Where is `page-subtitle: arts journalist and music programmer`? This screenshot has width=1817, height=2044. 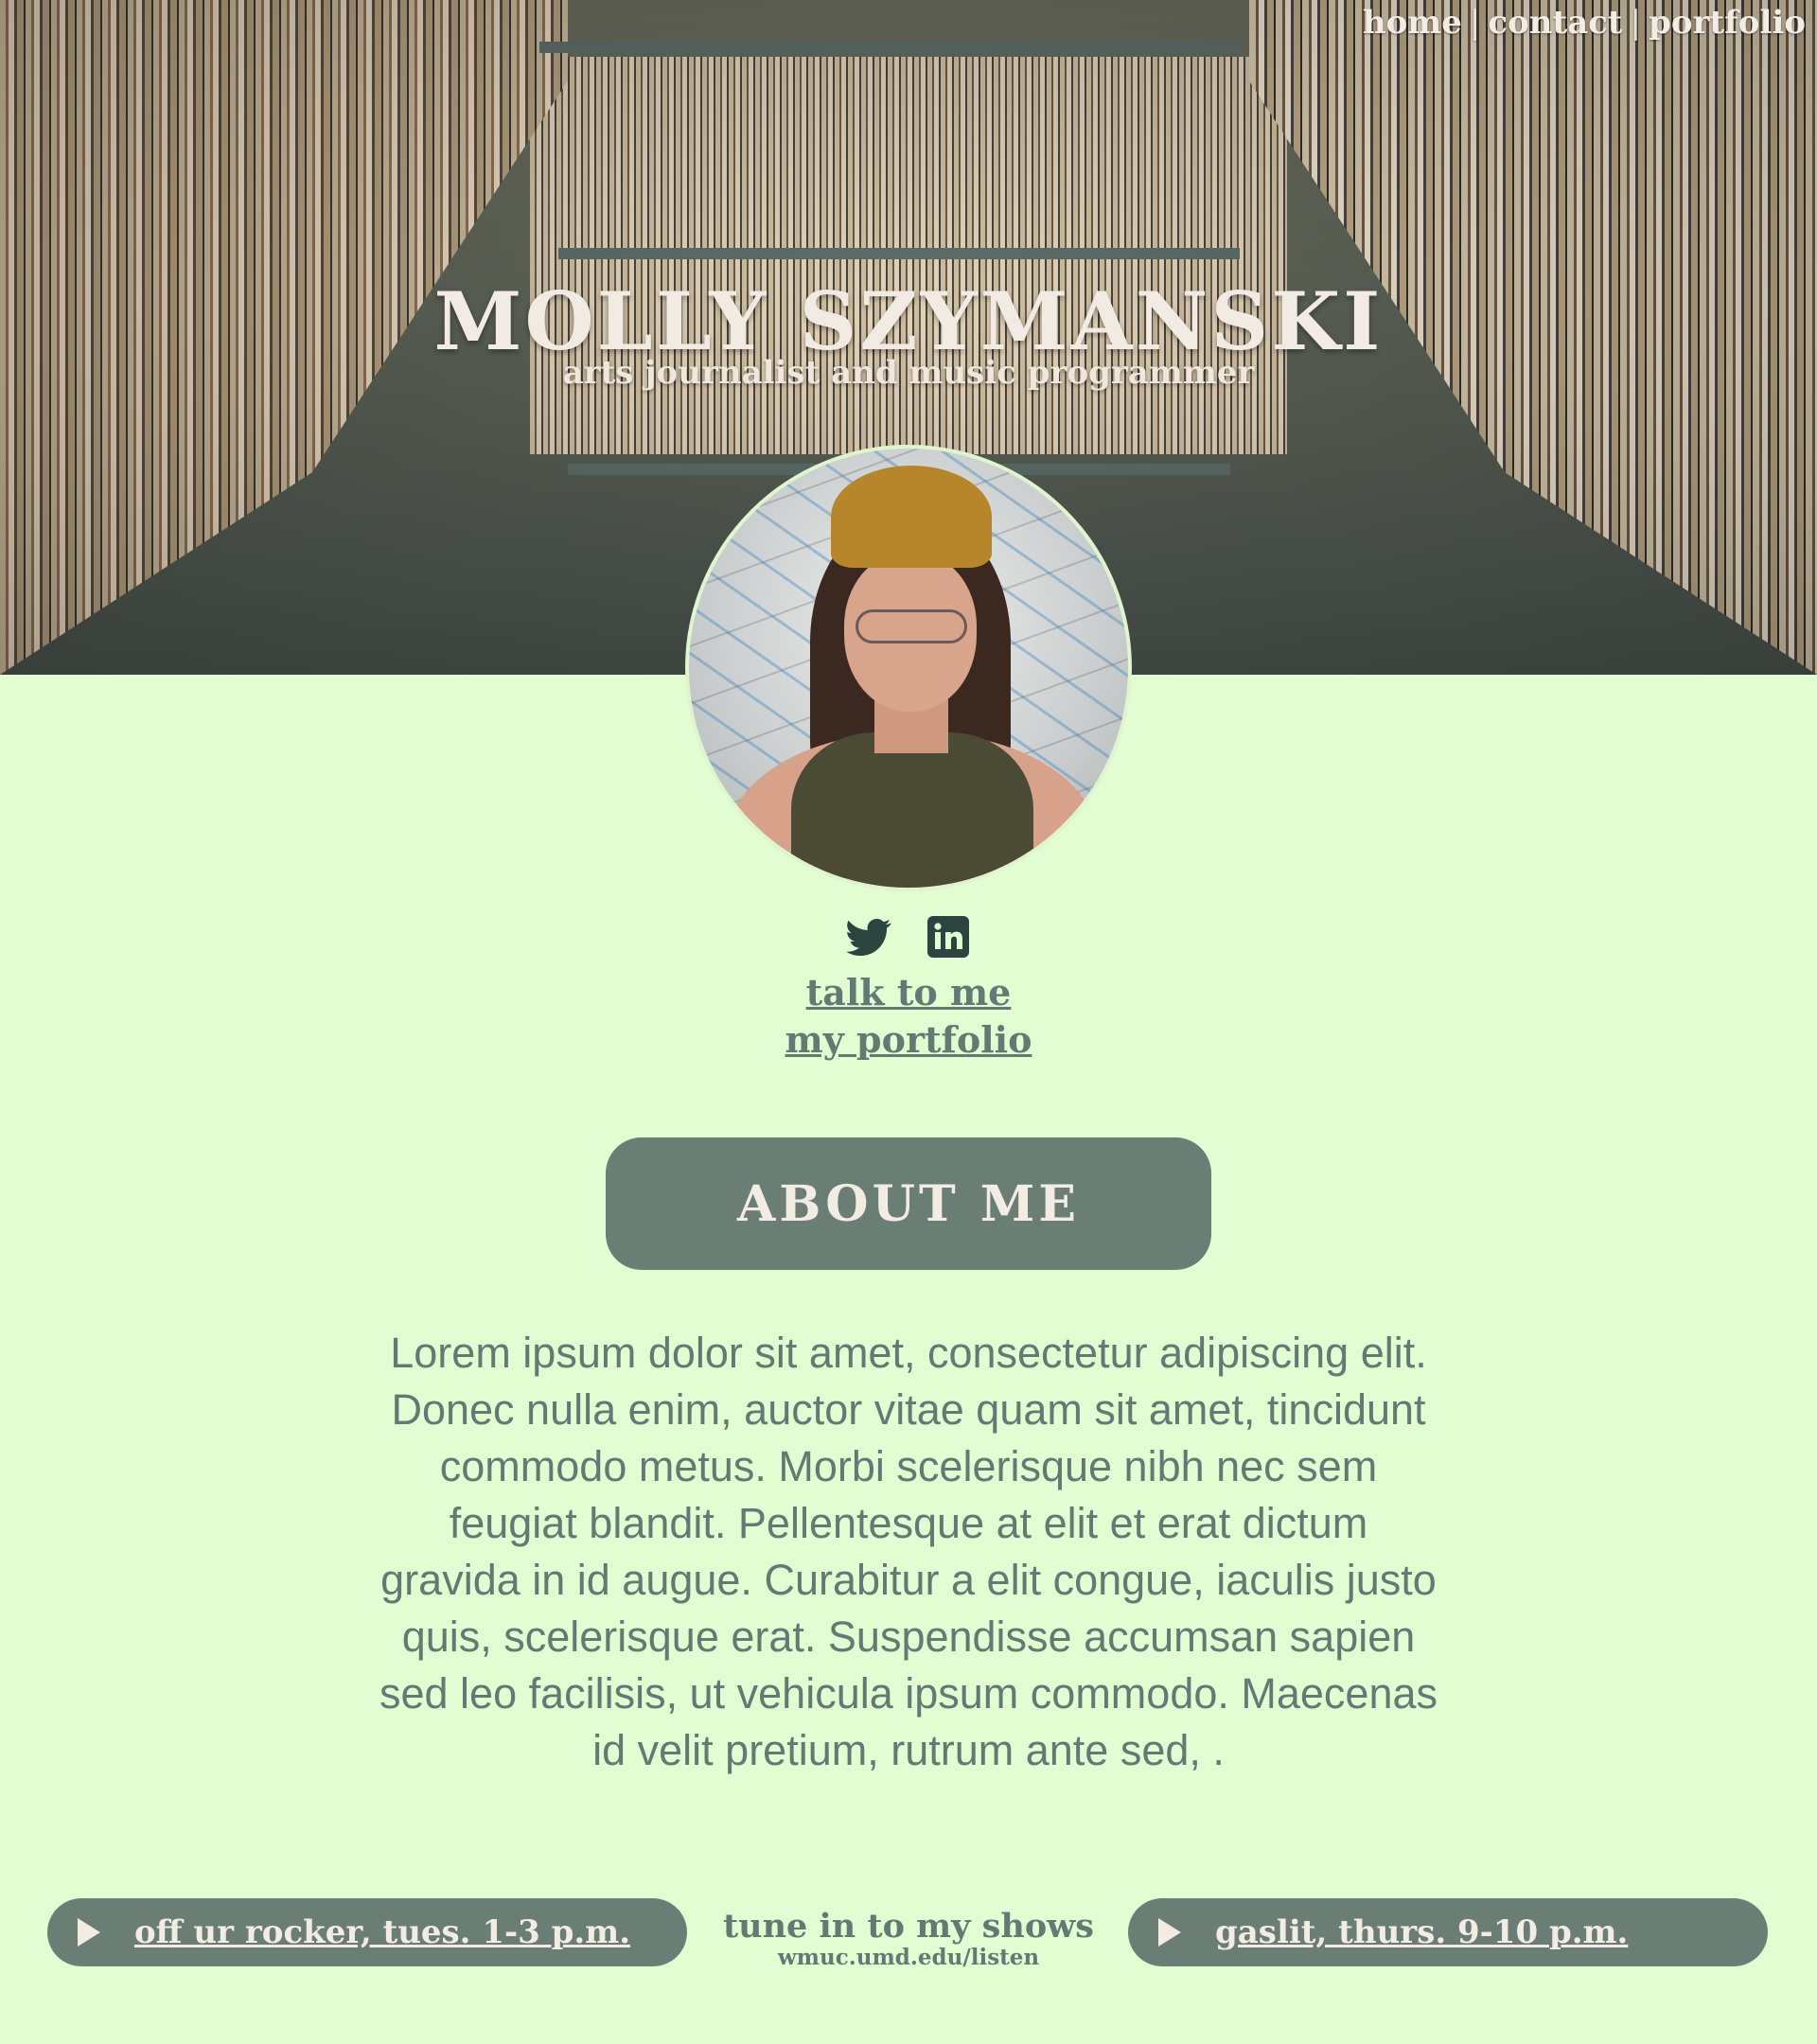 page-subtitle: arts journalist and music programmer is located at coordinates (908, 373).